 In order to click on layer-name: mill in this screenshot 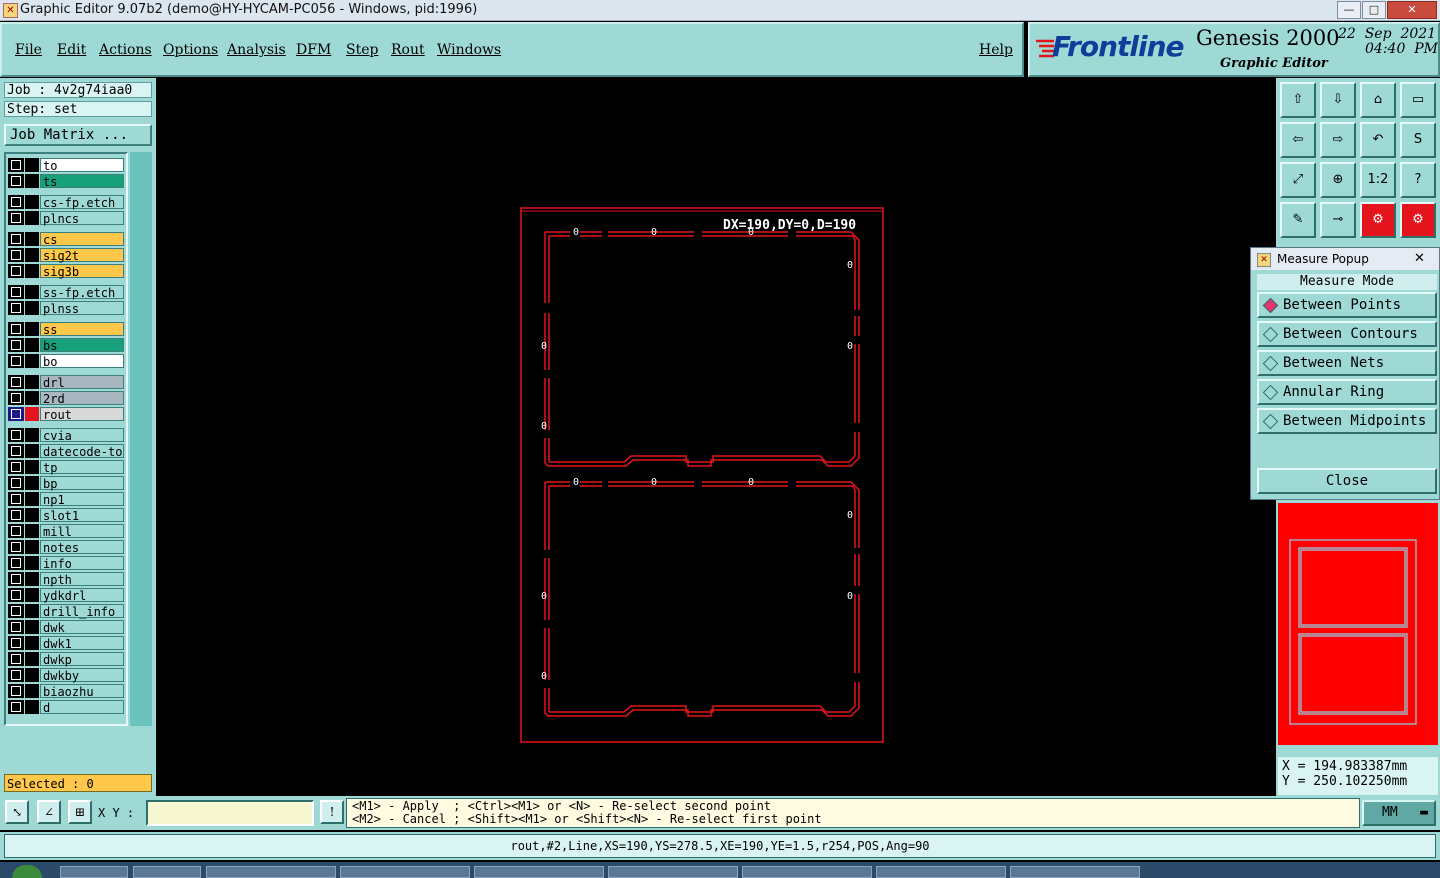, I will do `click(82, 531)`.